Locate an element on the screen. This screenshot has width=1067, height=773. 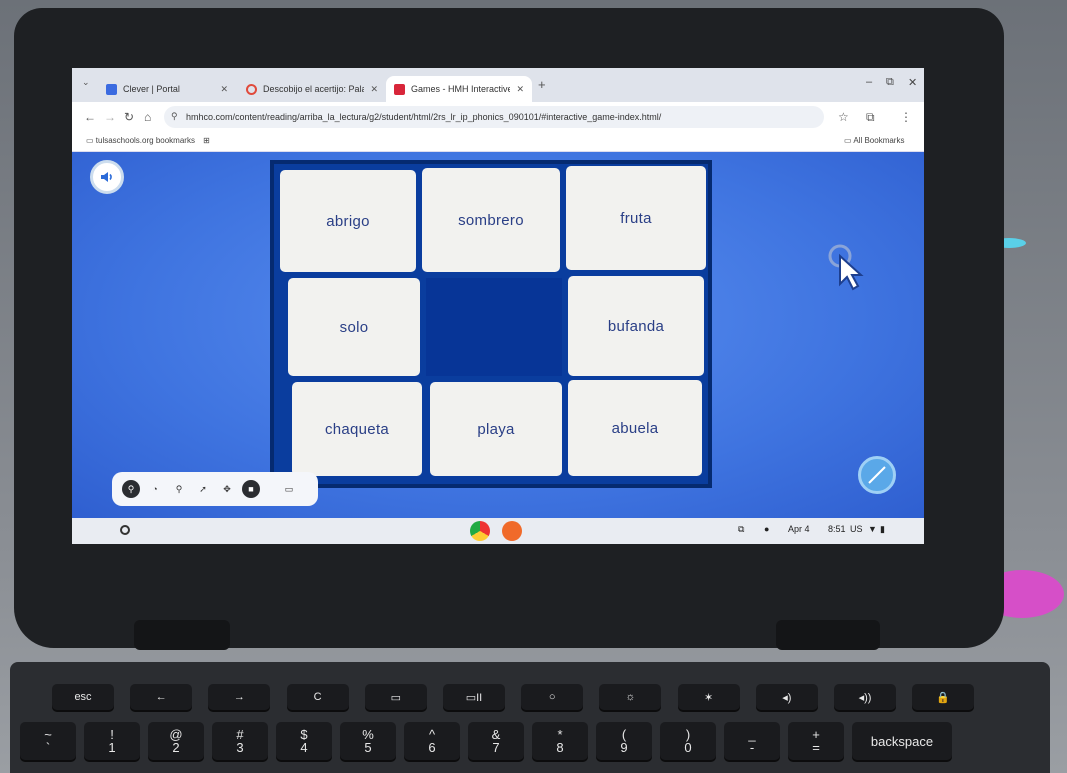
app-icon-orange is located at coordinates (512, 531).